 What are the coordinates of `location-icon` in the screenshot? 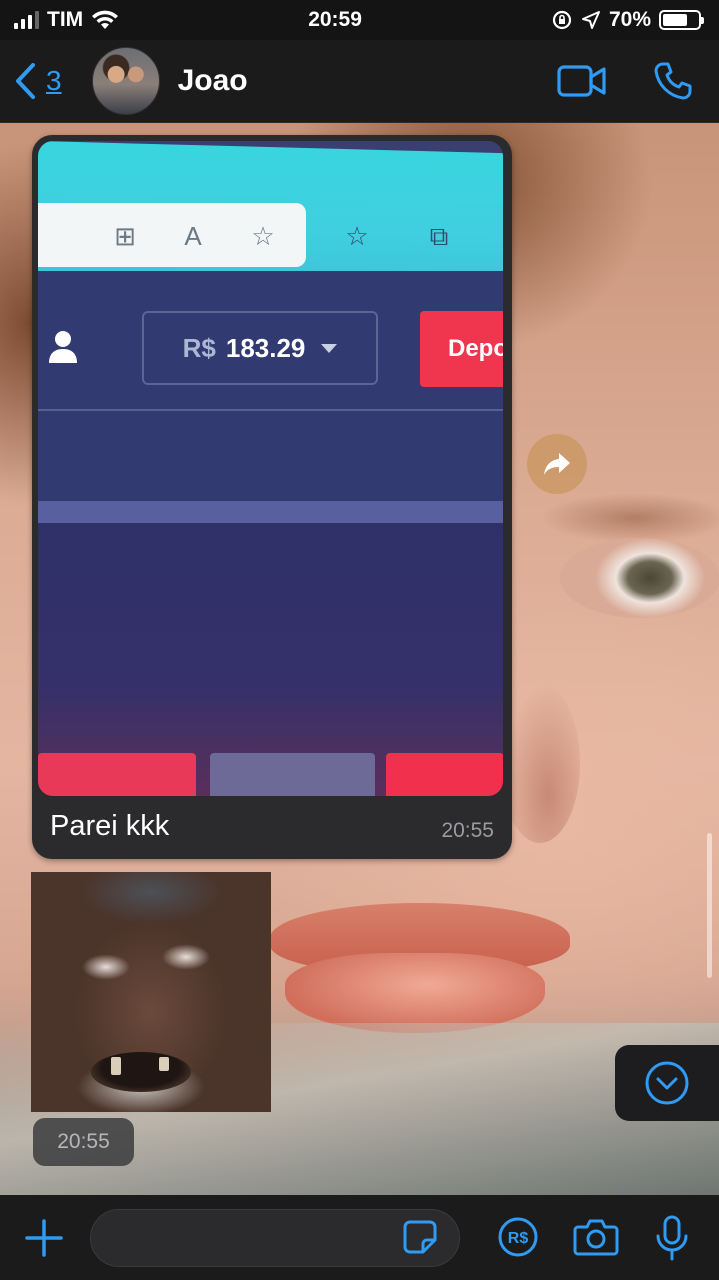 It's located at (590, 20).